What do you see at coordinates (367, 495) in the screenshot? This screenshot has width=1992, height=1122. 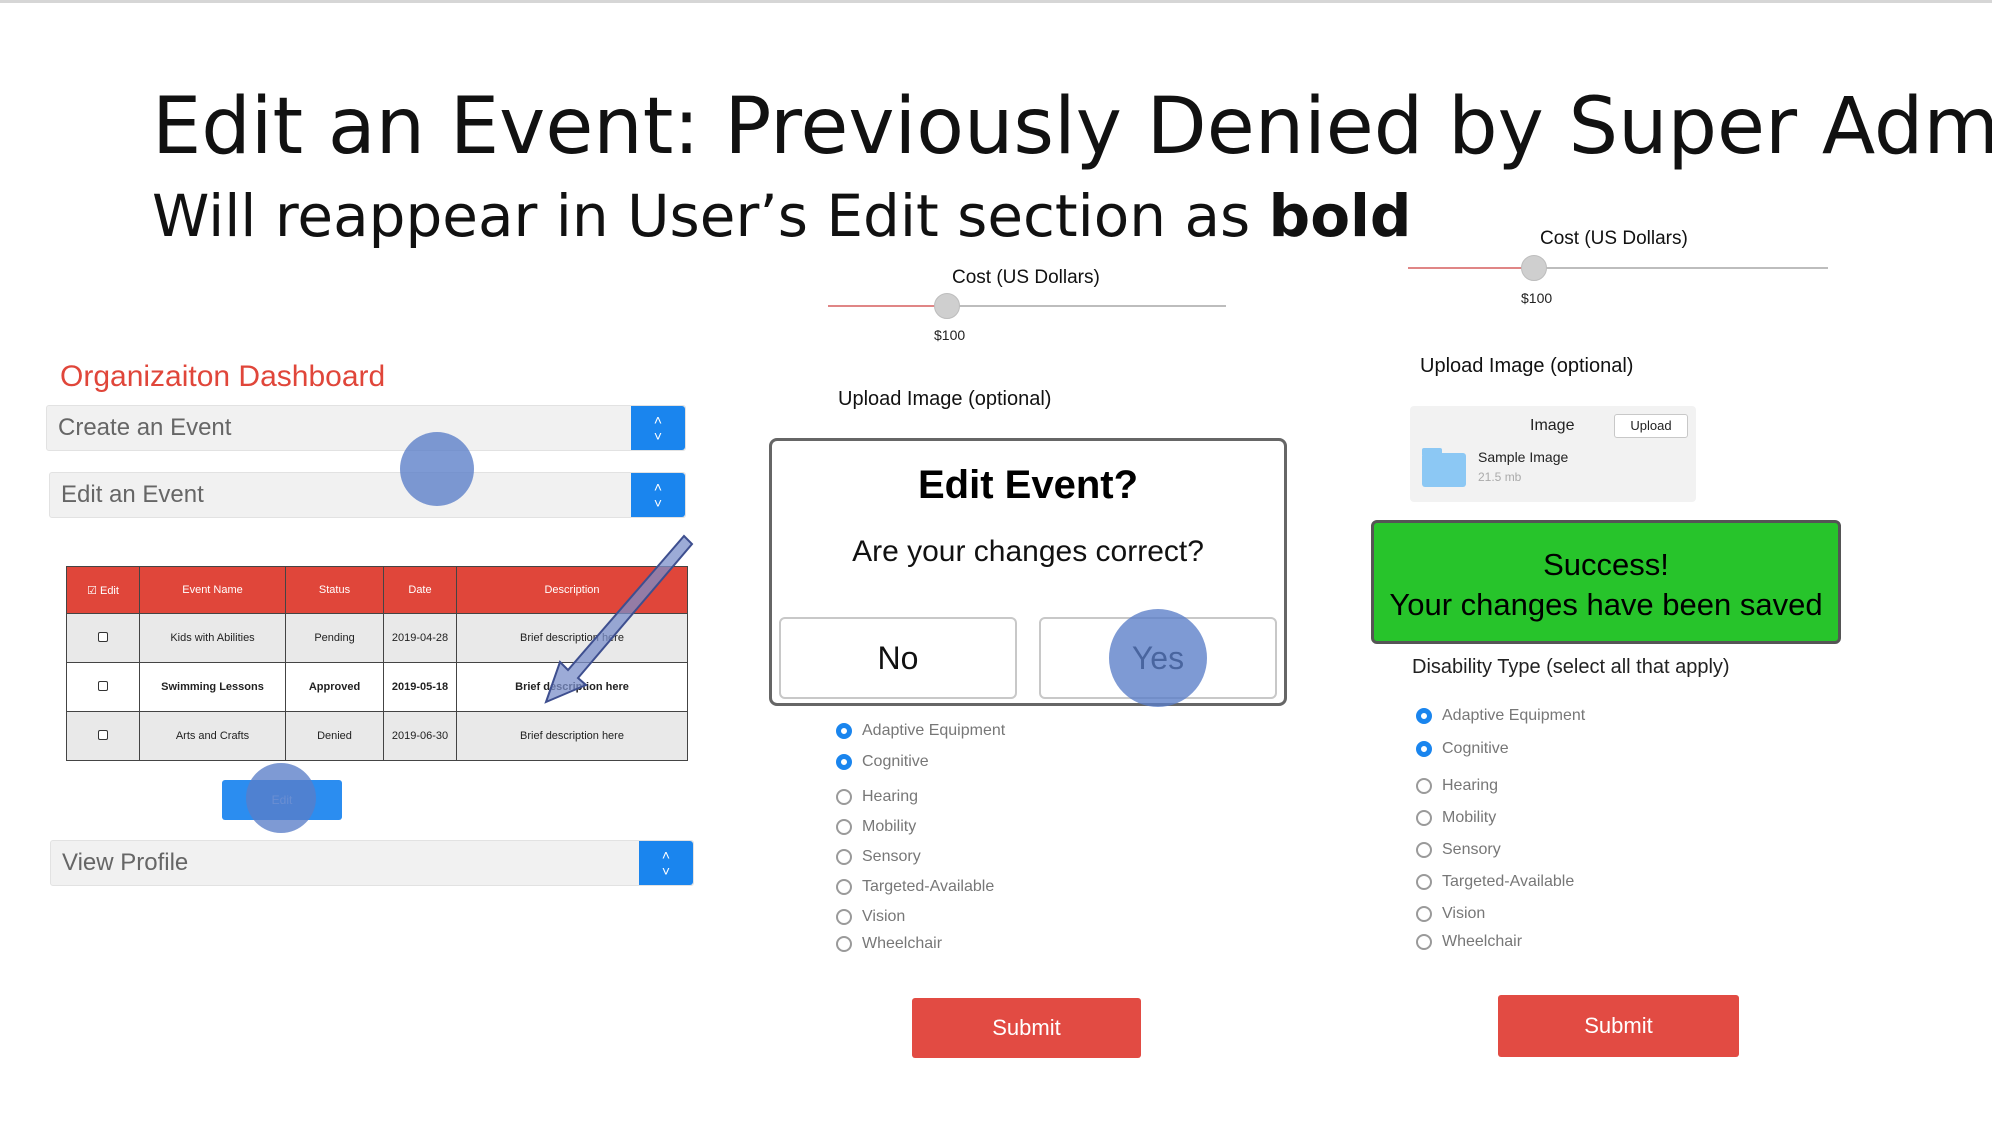 I see `edit-event-select: Edit an Event ˄ ˅` at bounding box center [367, 495].